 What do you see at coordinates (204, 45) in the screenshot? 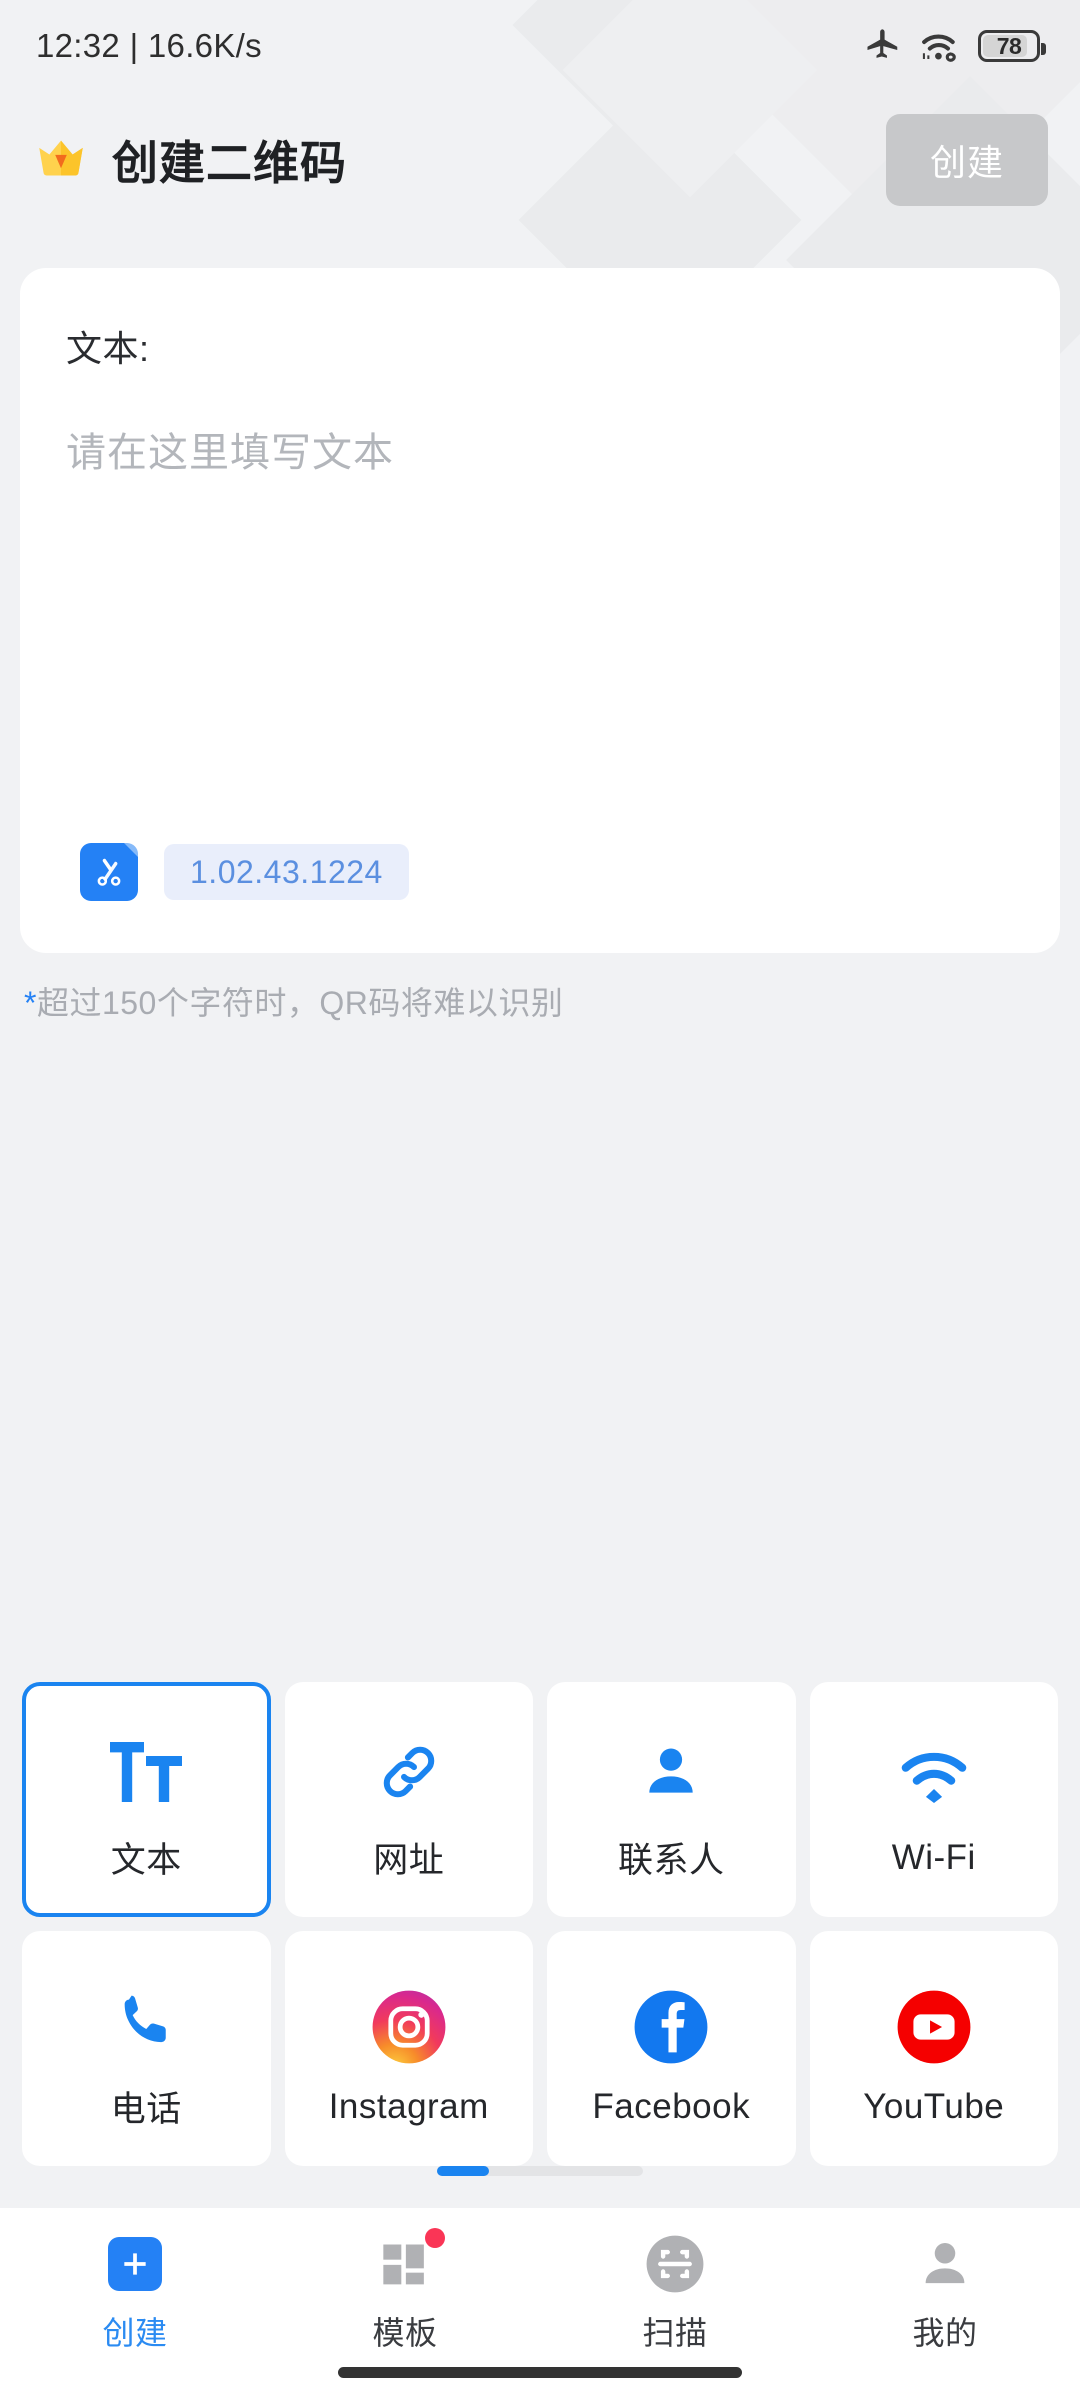
I see `status-network-speed: 16.6K/s` at bounding box center [204, 45].